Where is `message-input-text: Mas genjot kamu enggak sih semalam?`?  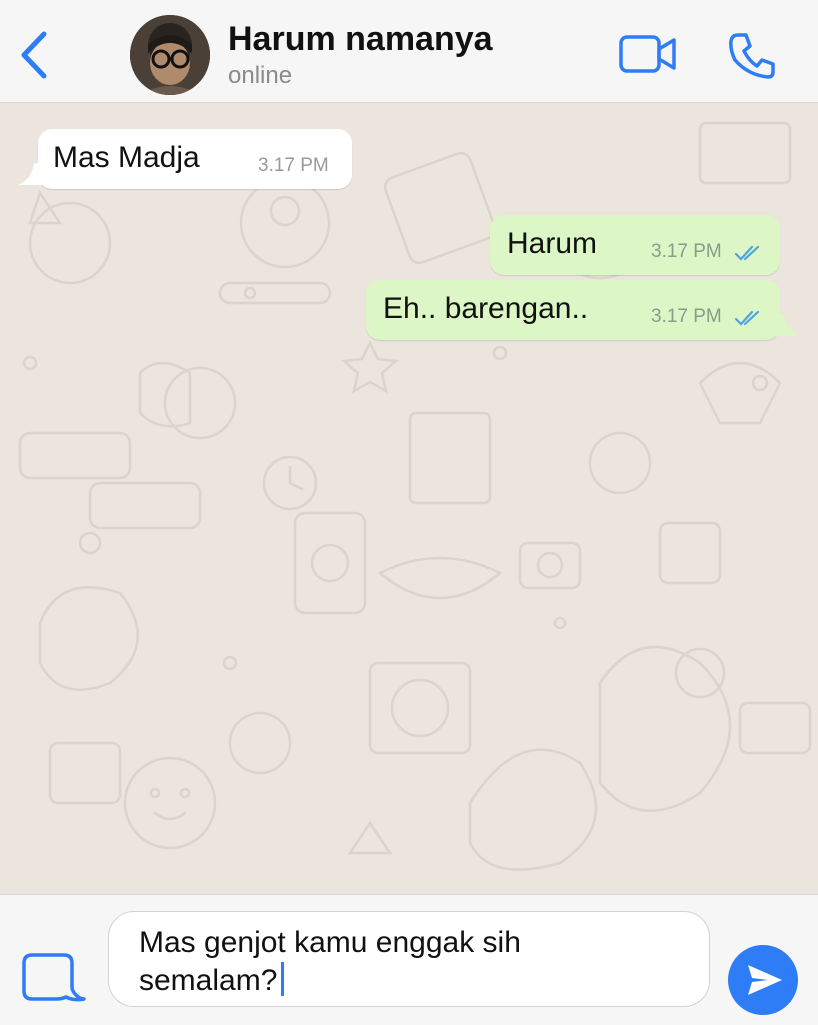 message-input-text: Mas genjot kamu enggak sih semalam? is located at coordinates (419, 962).